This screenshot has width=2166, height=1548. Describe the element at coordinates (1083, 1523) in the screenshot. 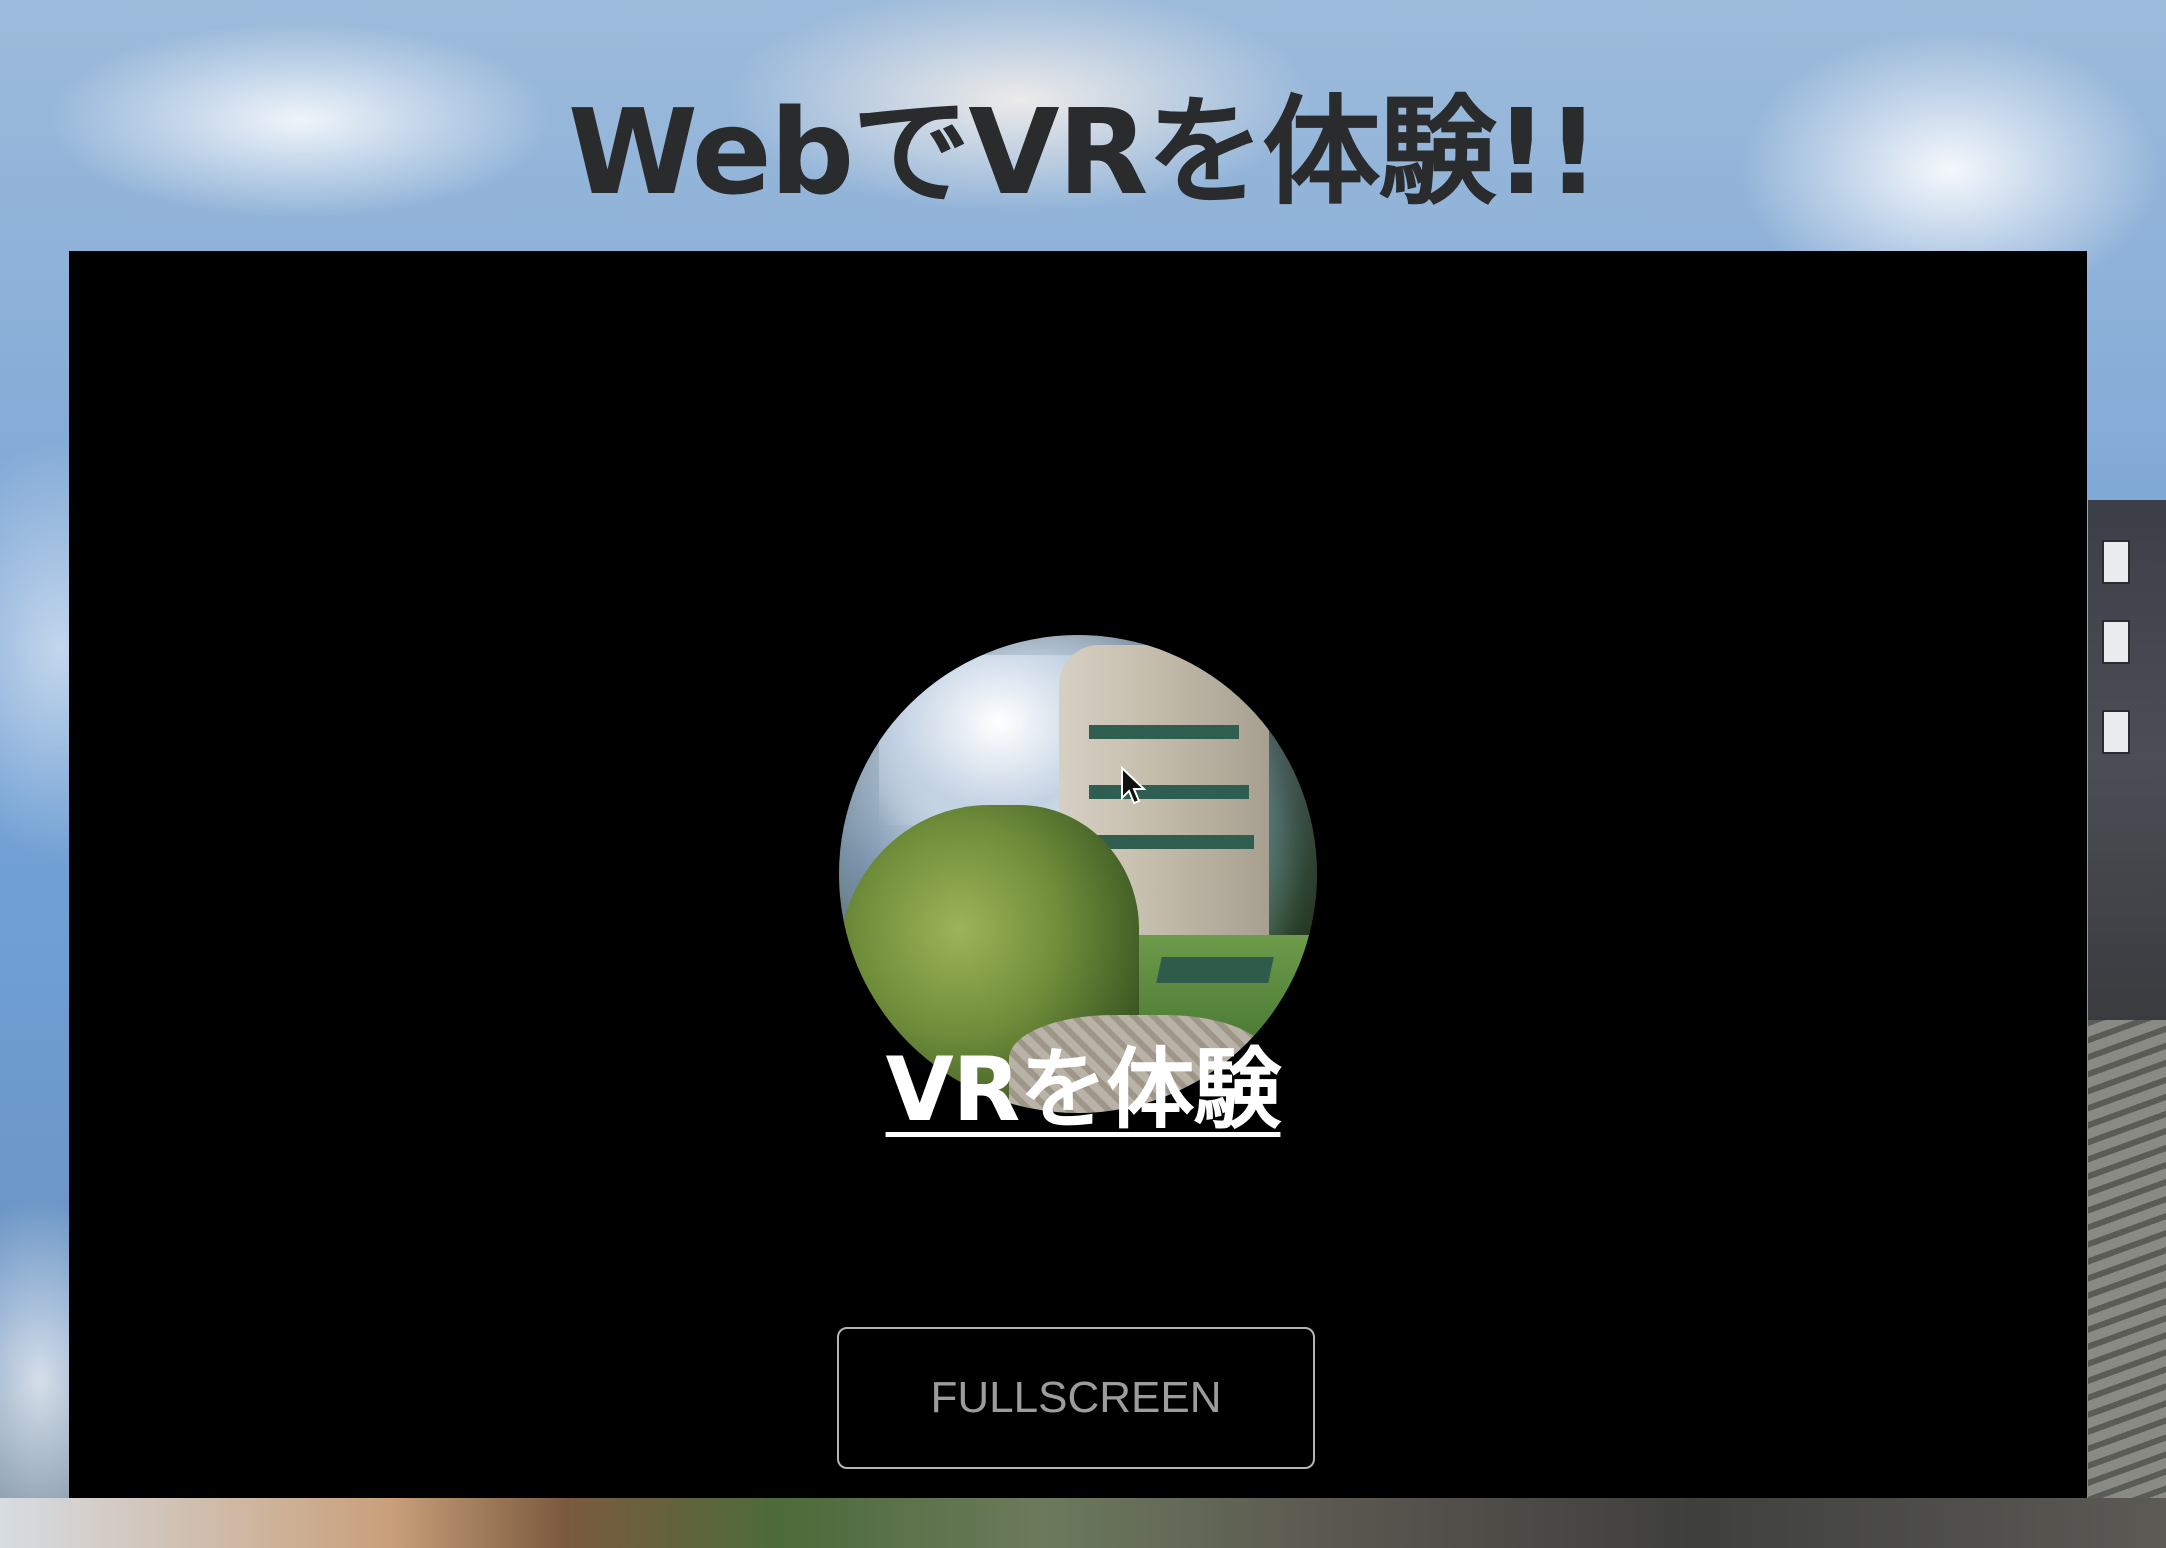

I see `background-ground-strip` at that location.